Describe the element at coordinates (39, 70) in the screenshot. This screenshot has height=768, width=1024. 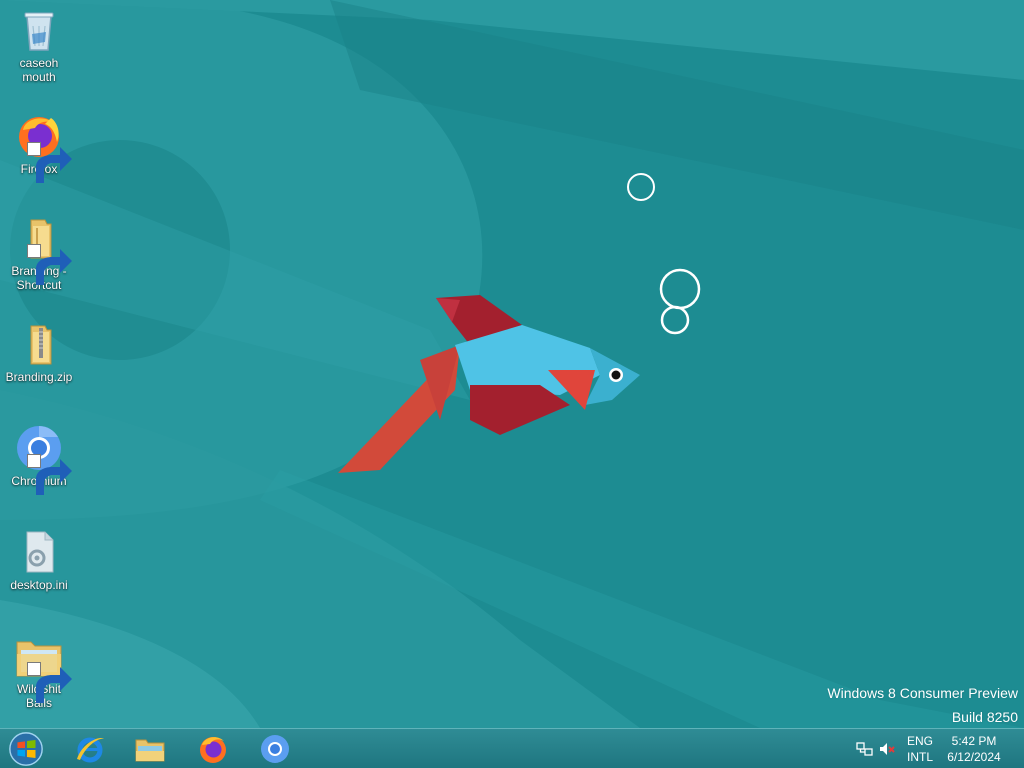
I see `desktop-icon-label: caseoh mouth` at that location.